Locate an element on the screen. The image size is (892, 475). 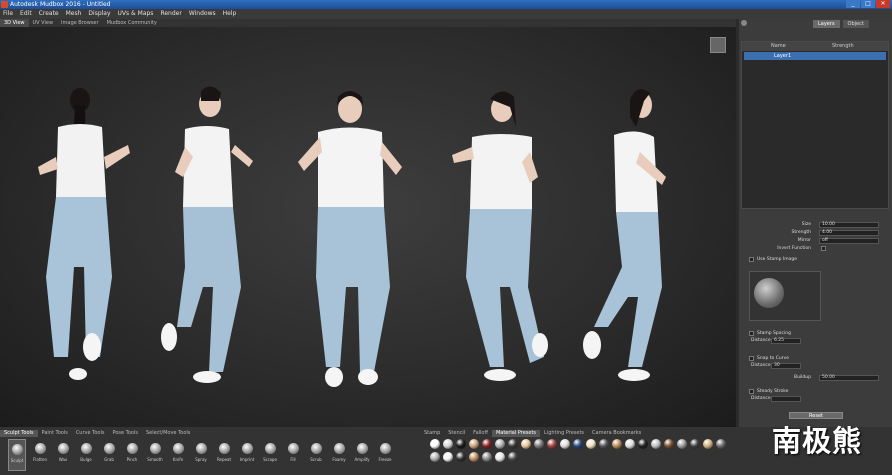
steady-stroke-checkbox is located at coordinates (751, 391).